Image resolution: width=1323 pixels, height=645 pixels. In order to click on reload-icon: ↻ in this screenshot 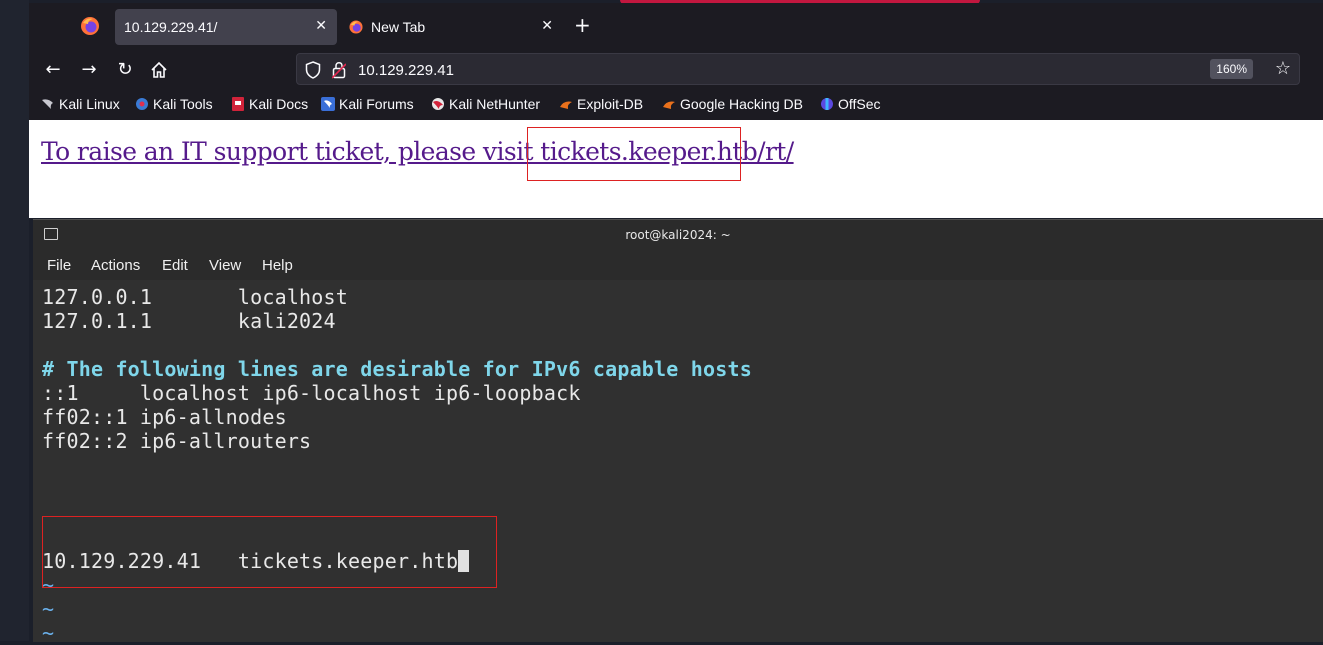, I will do `click(125, 70)`.